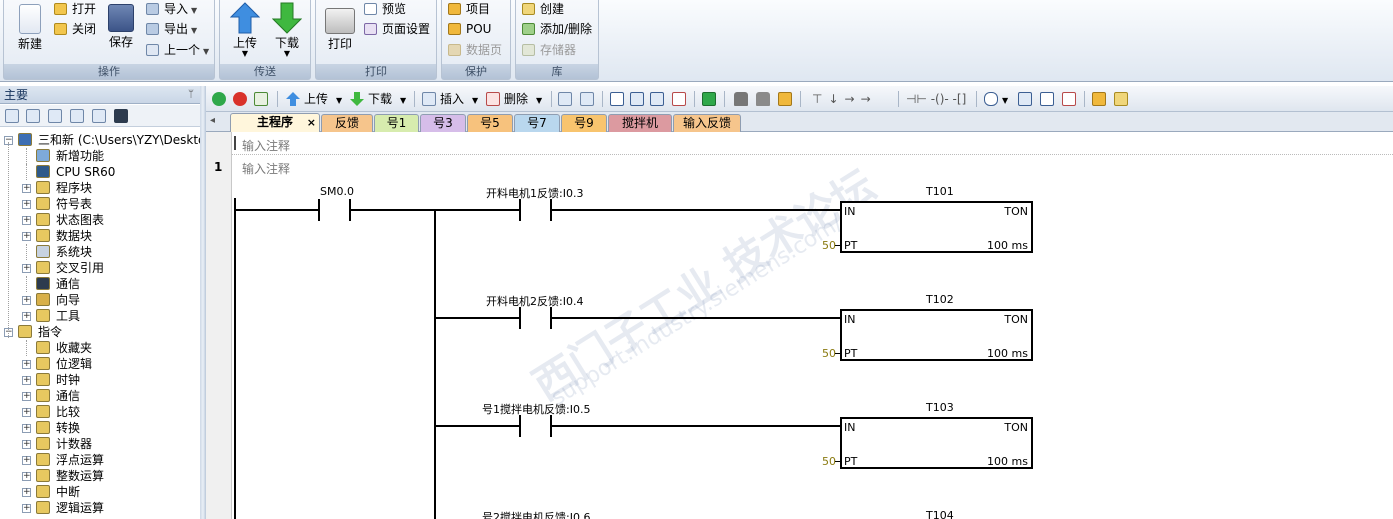 Image resolution: width=1393 pixels, height=519 pixels. Describe the element at coordinates (212, 120) in the screenshot. I see `tab-scroll-left-icon: ◂` at that location.